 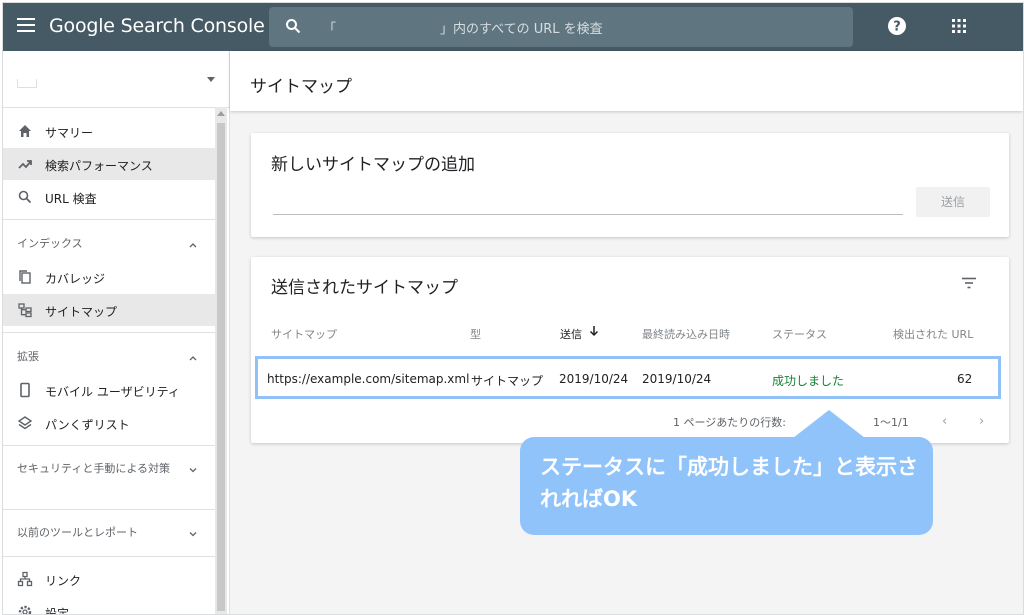 What do you see at coordinates (891, 422) in the screenshot?
I see `page-range: 1〜1/1` at bounding box center [891, 422].